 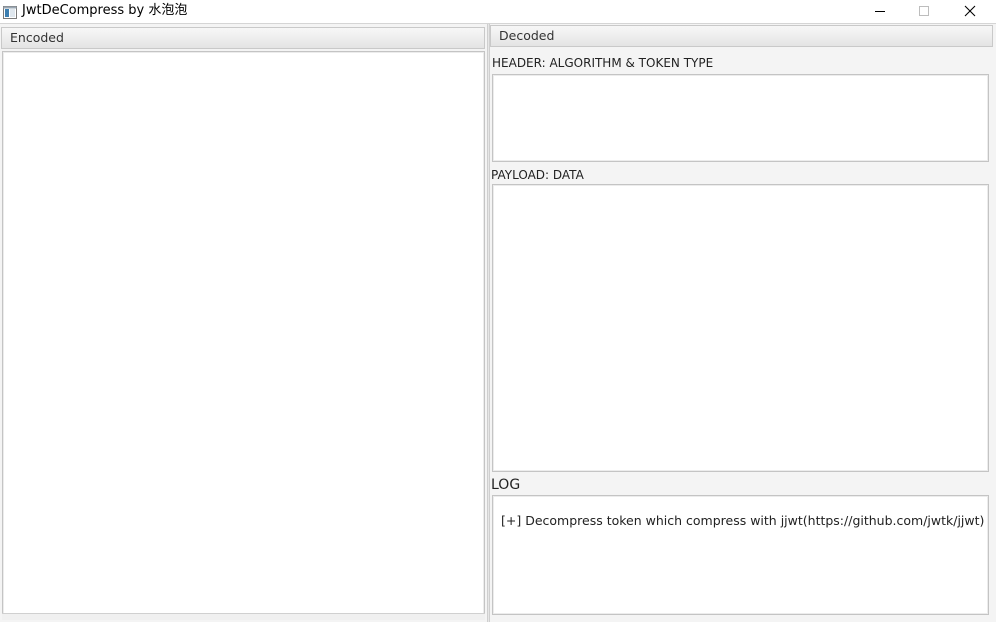 What do you see at coordinates (243, 38) in the screenshot?
I see `encoded-pane-header: Encoded` at bounding box center [243, 38].